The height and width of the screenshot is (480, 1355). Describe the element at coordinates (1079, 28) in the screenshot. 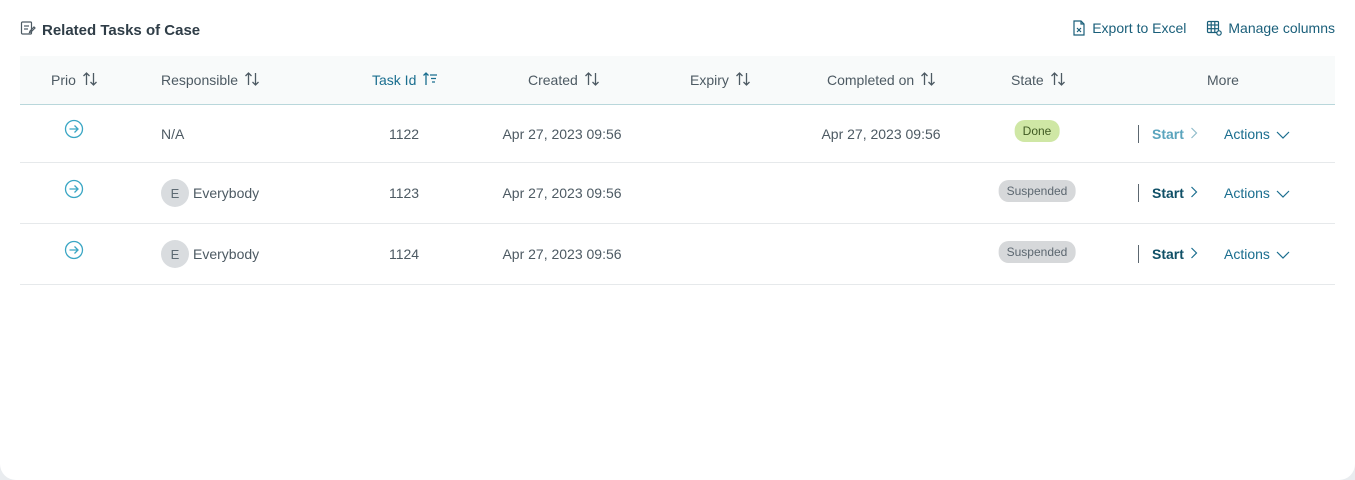

I see `excel-file-icon` at that location.